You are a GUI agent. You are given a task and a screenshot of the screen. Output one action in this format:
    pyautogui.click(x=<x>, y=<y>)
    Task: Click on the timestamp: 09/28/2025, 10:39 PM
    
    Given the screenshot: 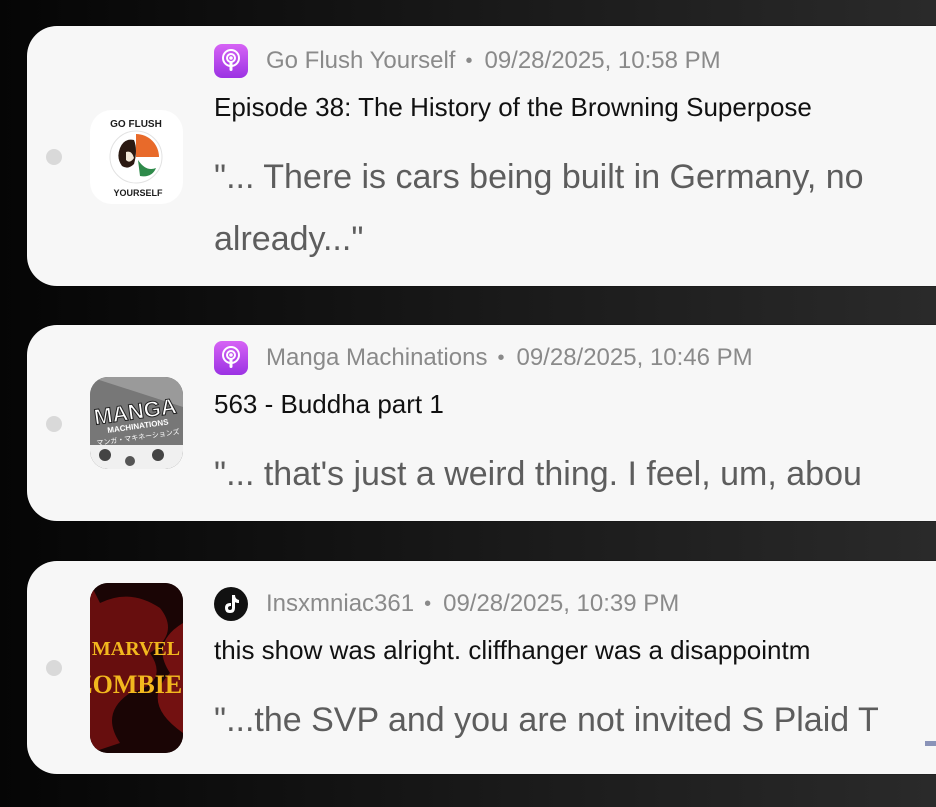 What is the action you would take?
    pyautogui.click(x=561, y=603)
    